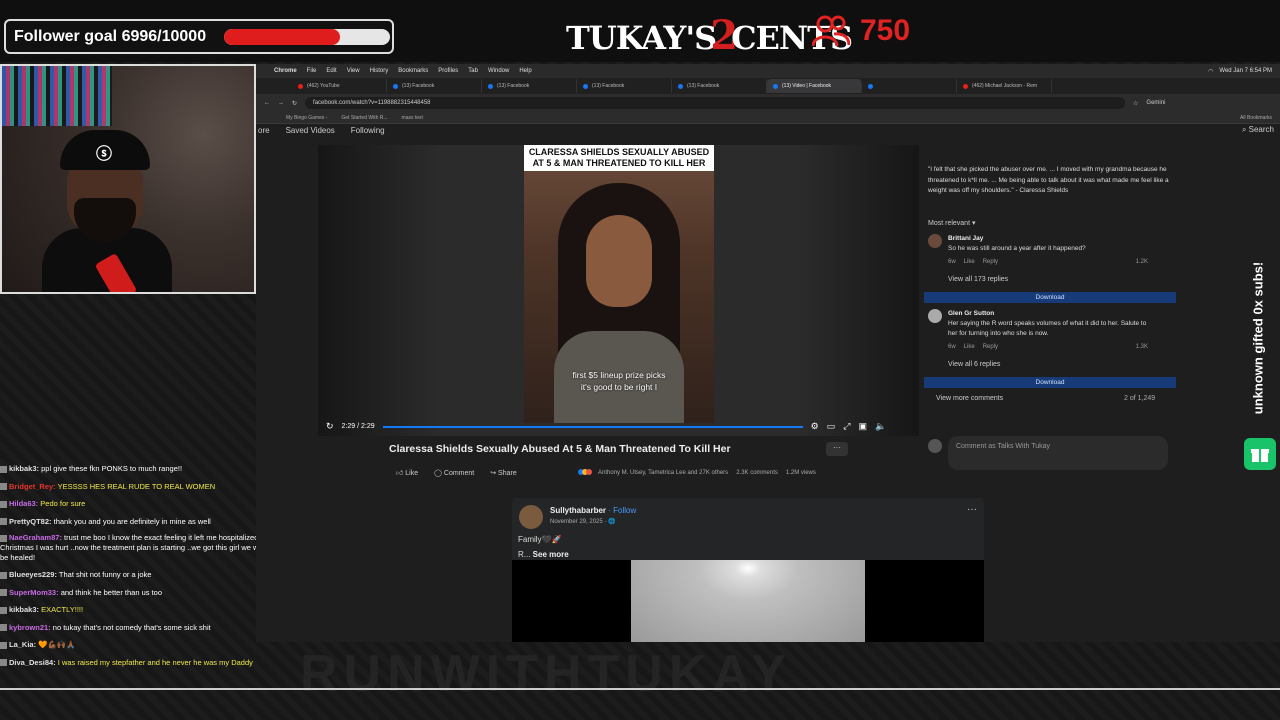 This screenshot has height=720, width=1280. What do you see at coordinates (307, 37) in the screenshot?
I see `follower-goal-bar` at bounding box center [307, 37].